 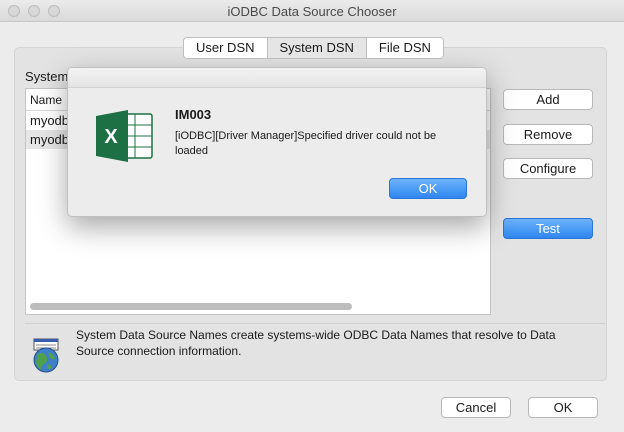 I want to click on alert-title: IM003, so click(x=193, y=114).